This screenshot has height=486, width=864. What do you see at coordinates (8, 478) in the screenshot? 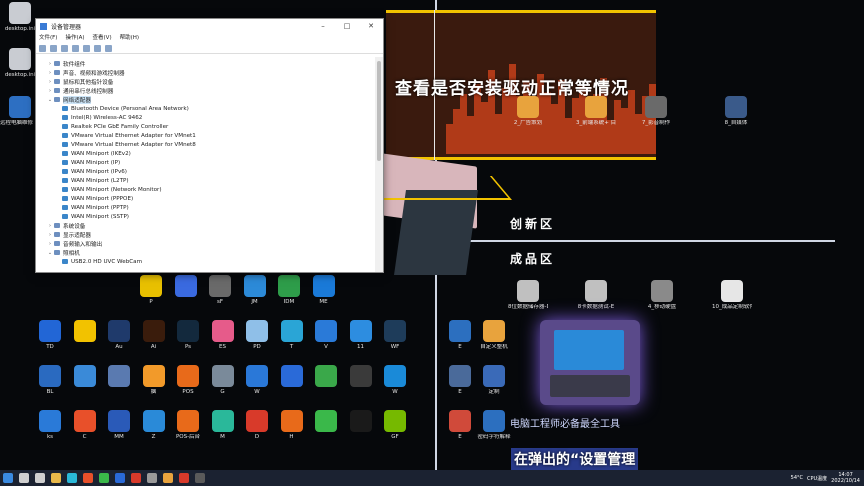
I see `windows-icon` at bounding box center [8, 478].